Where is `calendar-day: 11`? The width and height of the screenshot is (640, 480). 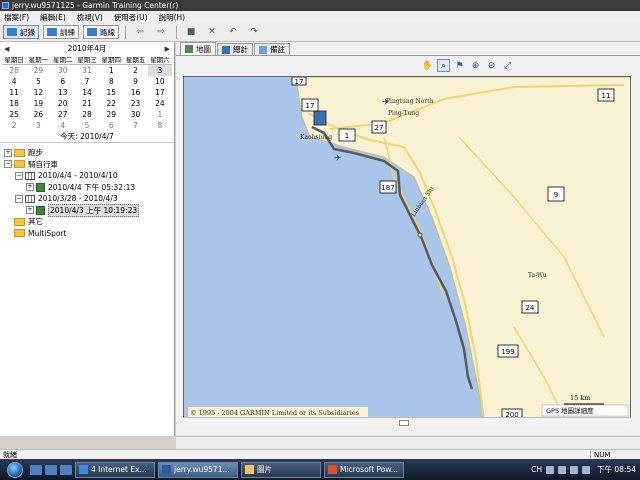
calendar-day: 11 is located at coordinates (14, 92).